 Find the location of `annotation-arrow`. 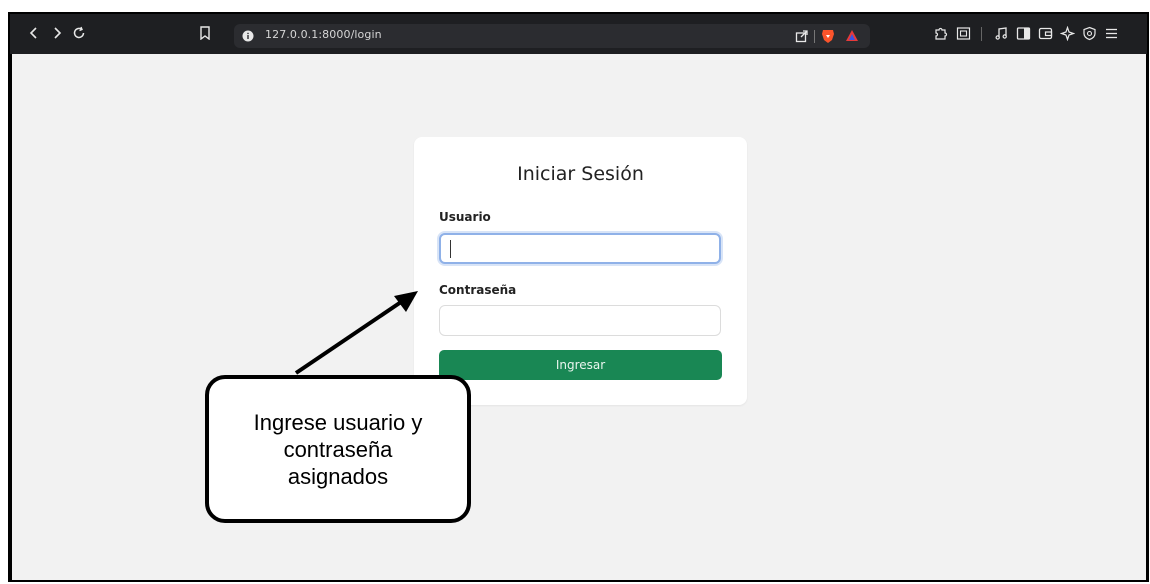

annotation-arrow is located at coordinates (356, 333).